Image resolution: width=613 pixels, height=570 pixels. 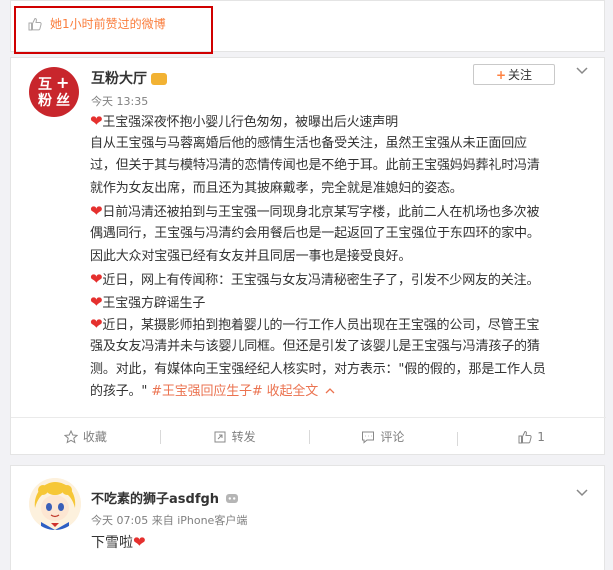 I want to click on liked-notice: 她1小时前赞过的微博, so click(x=97, y=23).